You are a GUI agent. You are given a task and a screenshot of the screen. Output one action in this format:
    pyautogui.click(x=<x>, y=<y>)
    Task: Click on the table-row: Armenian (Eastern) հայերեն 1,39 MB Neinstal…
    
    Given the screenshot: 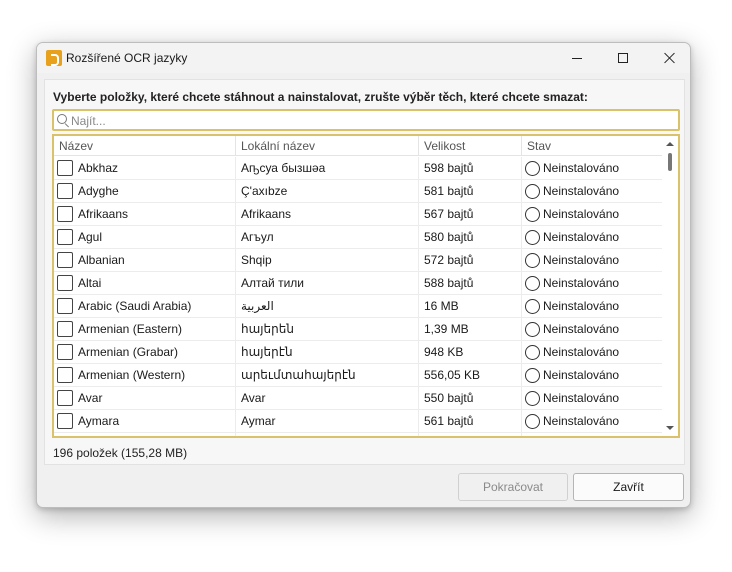 What is the action you would take?
    pyautogui.click(x=359, y=329)
    